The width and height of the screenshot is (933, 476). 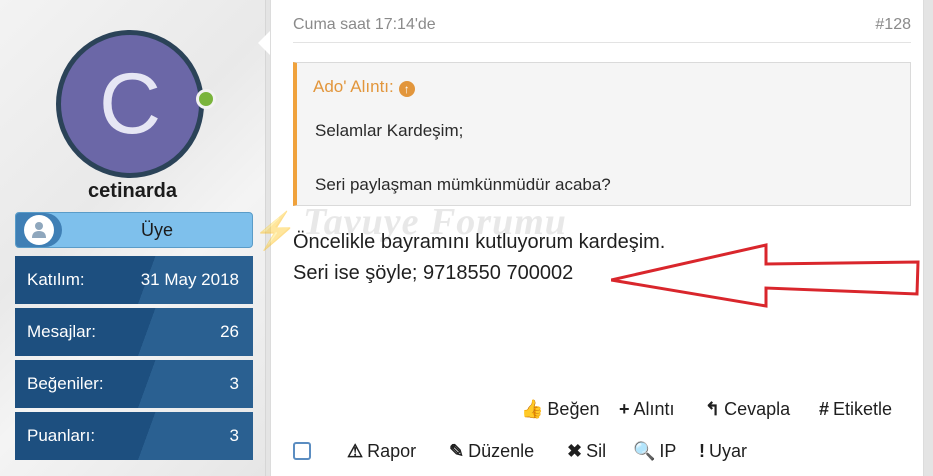 I want to click on reply-label: Cevapla, so click(x=757, y=409).